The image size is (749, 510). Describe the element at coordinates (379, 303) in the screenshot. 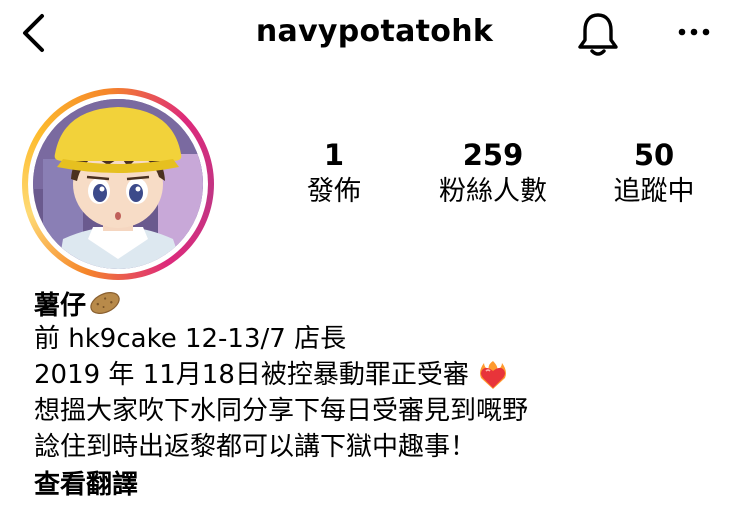

I see `display-name-row: 薯仔` at that location.